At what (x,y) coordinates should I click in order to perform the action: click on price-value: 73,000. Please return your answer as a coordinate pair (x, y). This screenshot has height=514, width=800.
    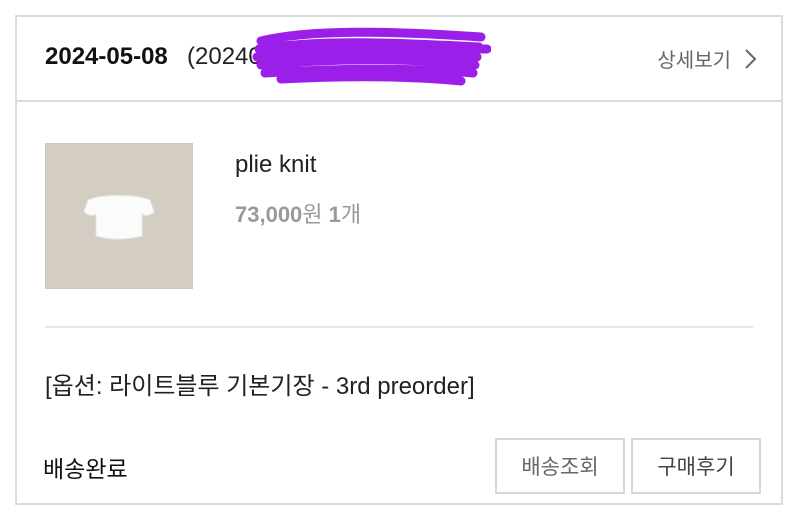
    Looking at the image, I should click on (269, 214).